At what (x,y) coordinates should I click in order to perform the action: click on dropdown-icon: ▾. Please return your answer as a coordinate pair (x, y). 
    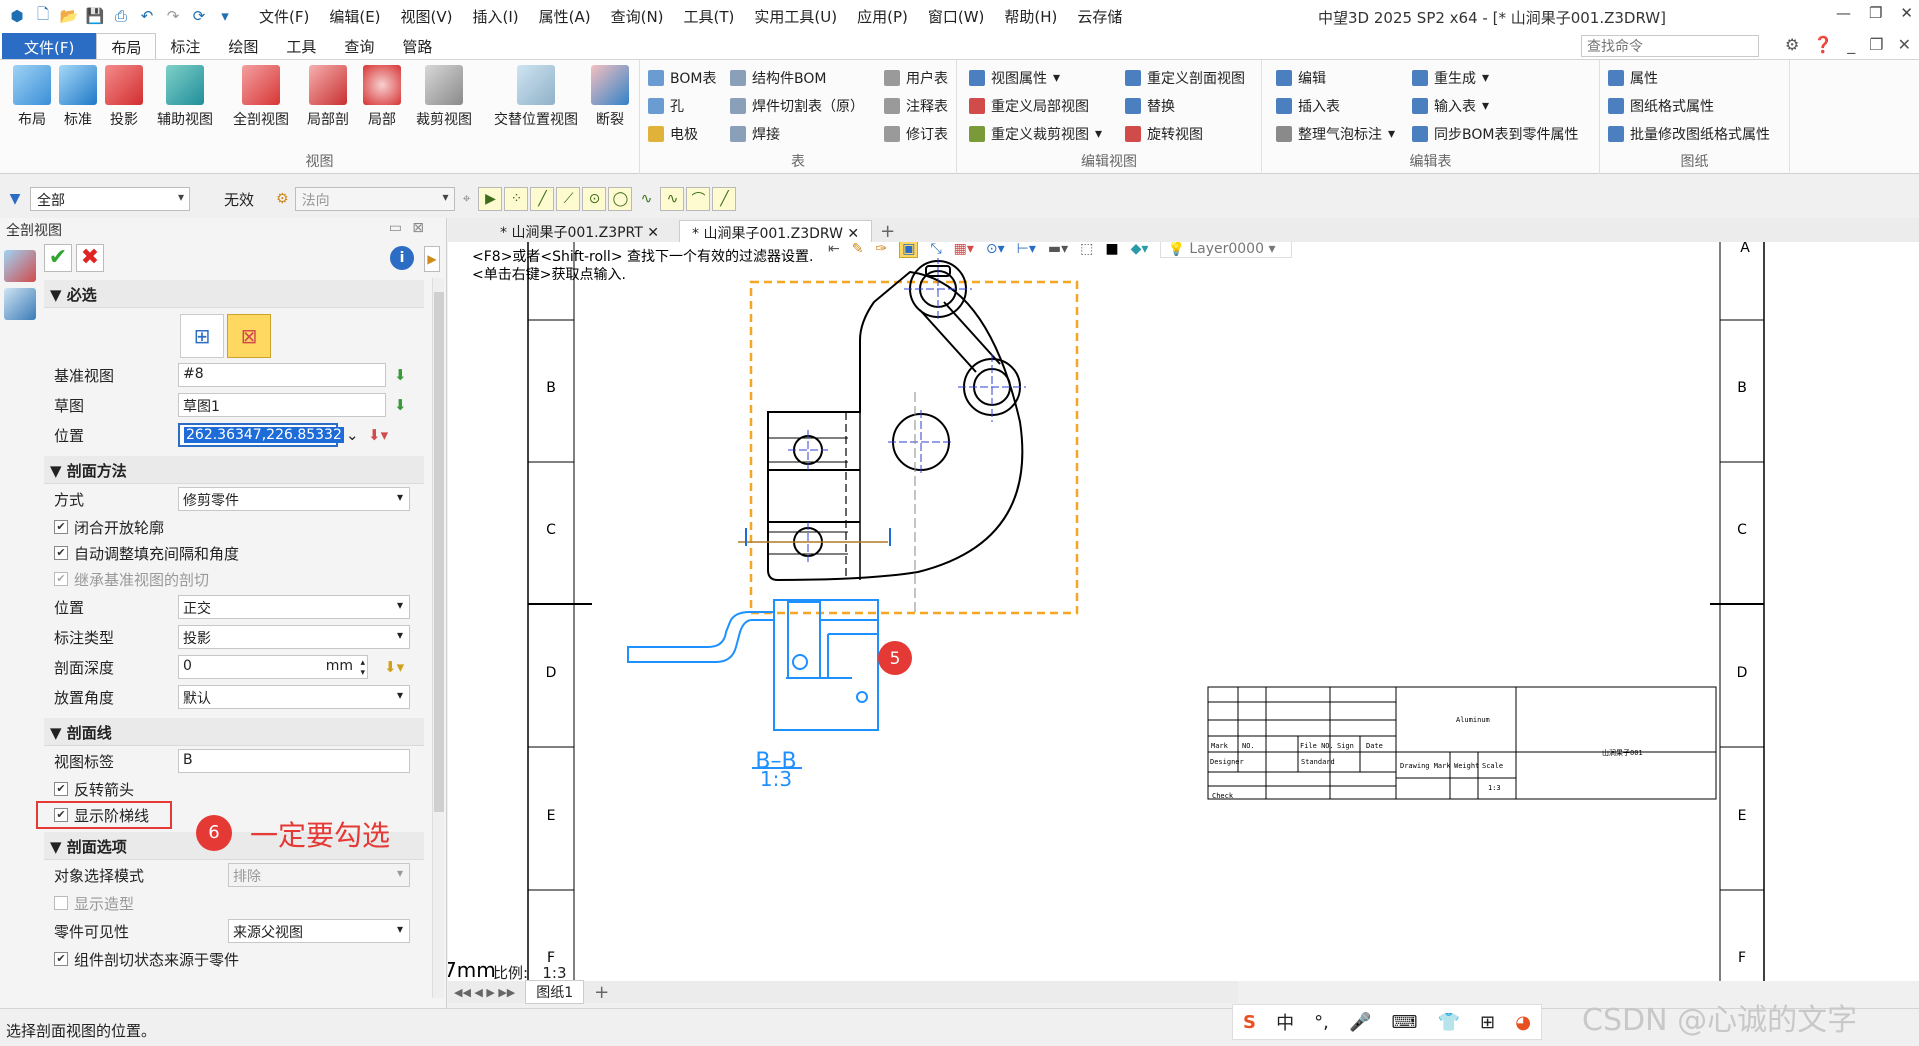
    Looking at the image, I should click on (225, 16).